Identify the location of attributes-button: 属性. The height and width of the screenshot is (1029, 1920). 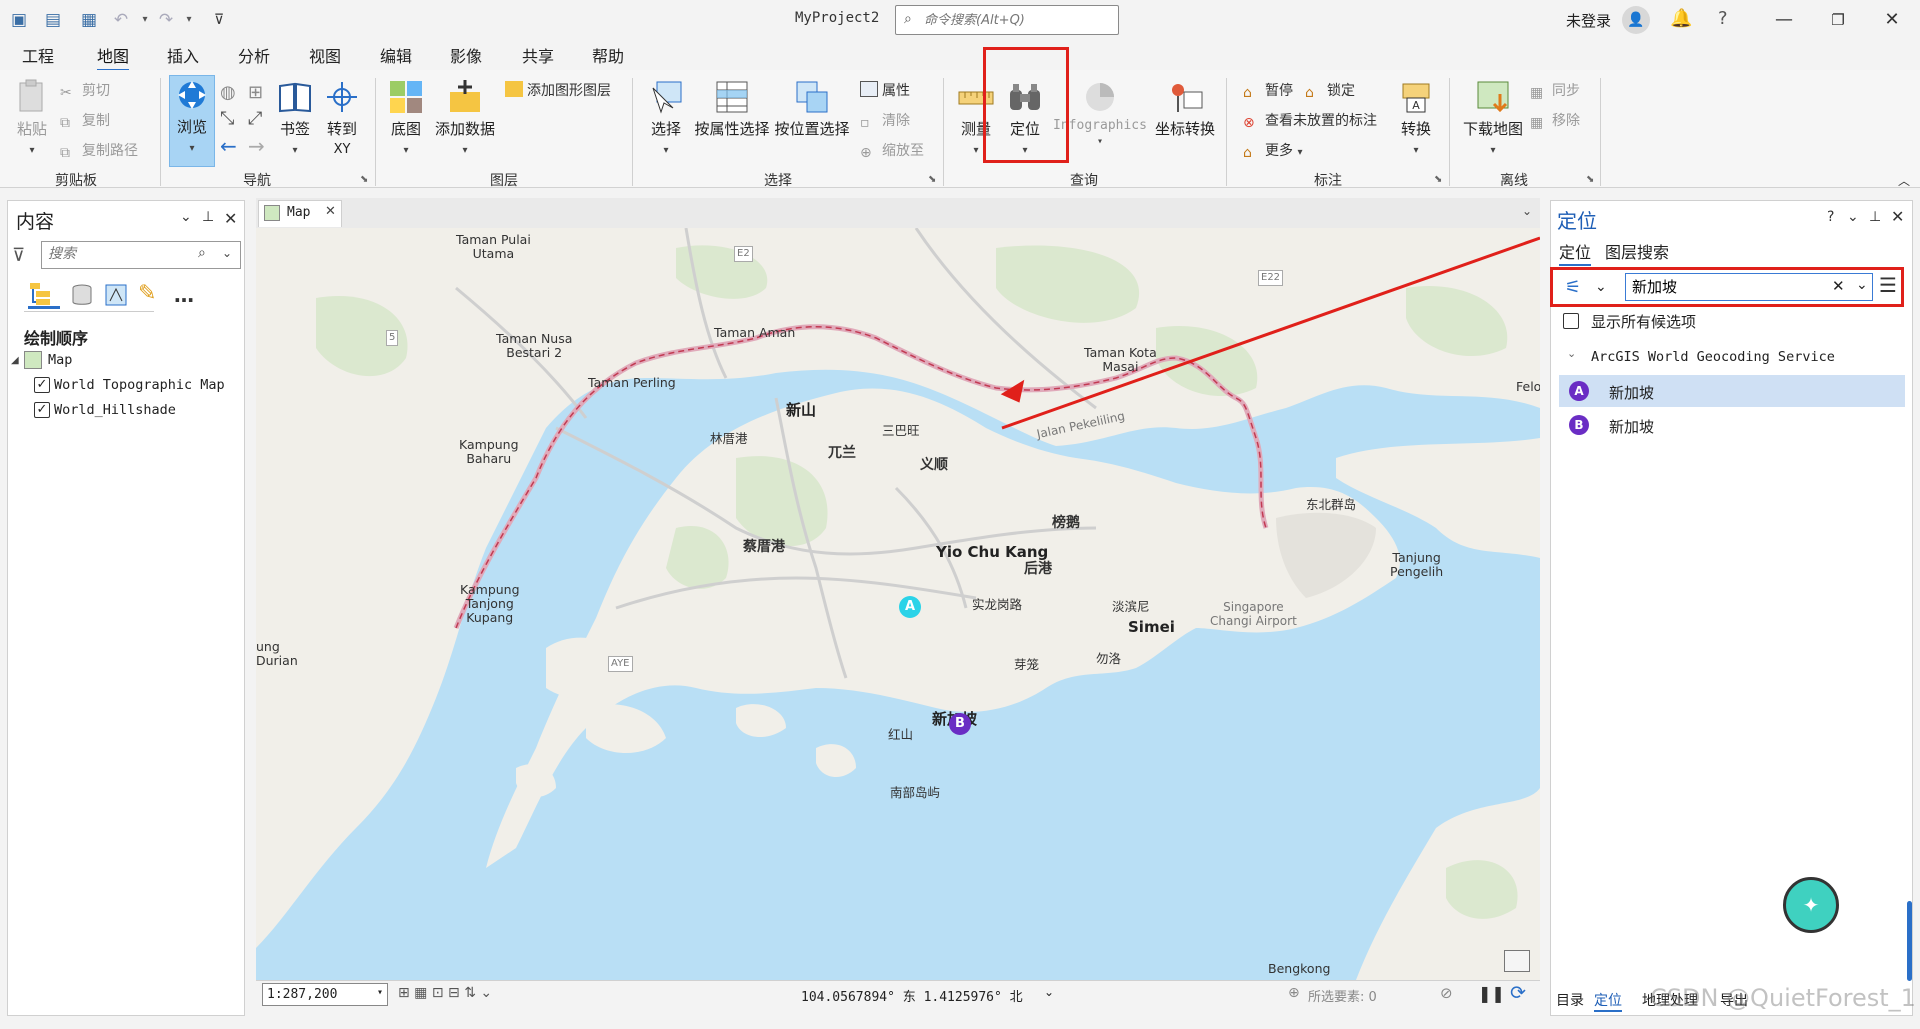
(885, 90).